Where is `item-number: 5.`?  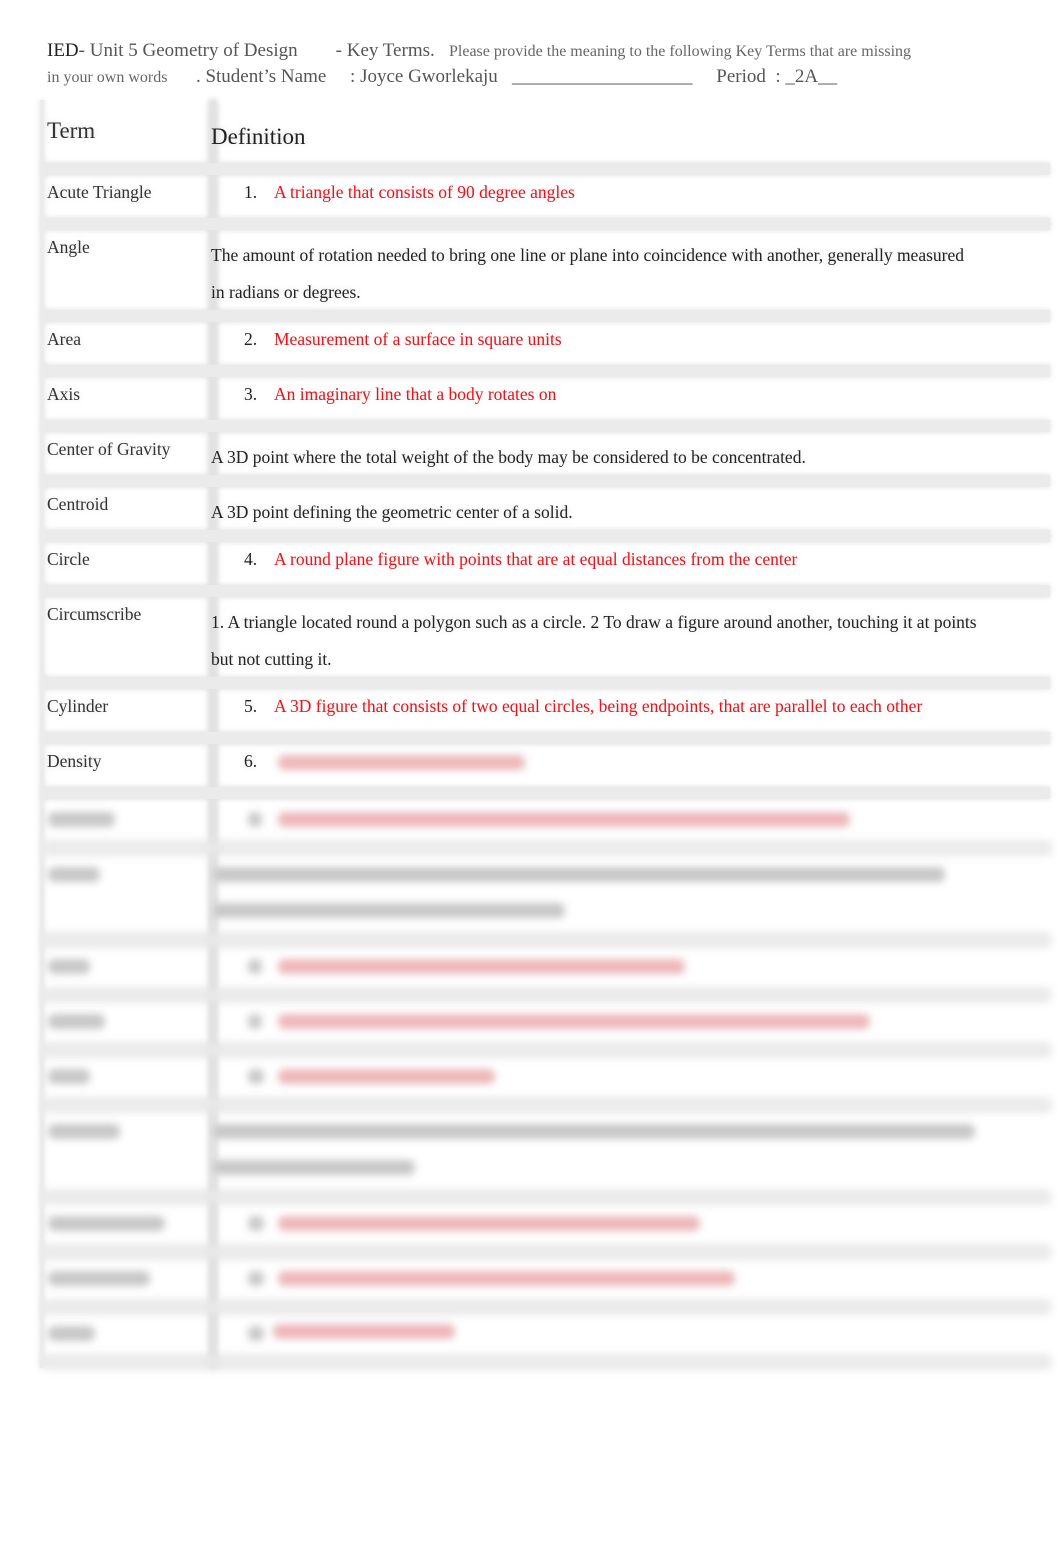
item-number: 5. is located at coordinates (251, 706).